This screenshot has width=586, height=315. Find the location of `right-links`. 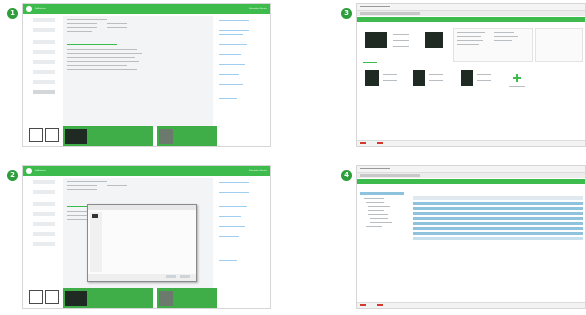

right-links is located at coordinates (244, 230).